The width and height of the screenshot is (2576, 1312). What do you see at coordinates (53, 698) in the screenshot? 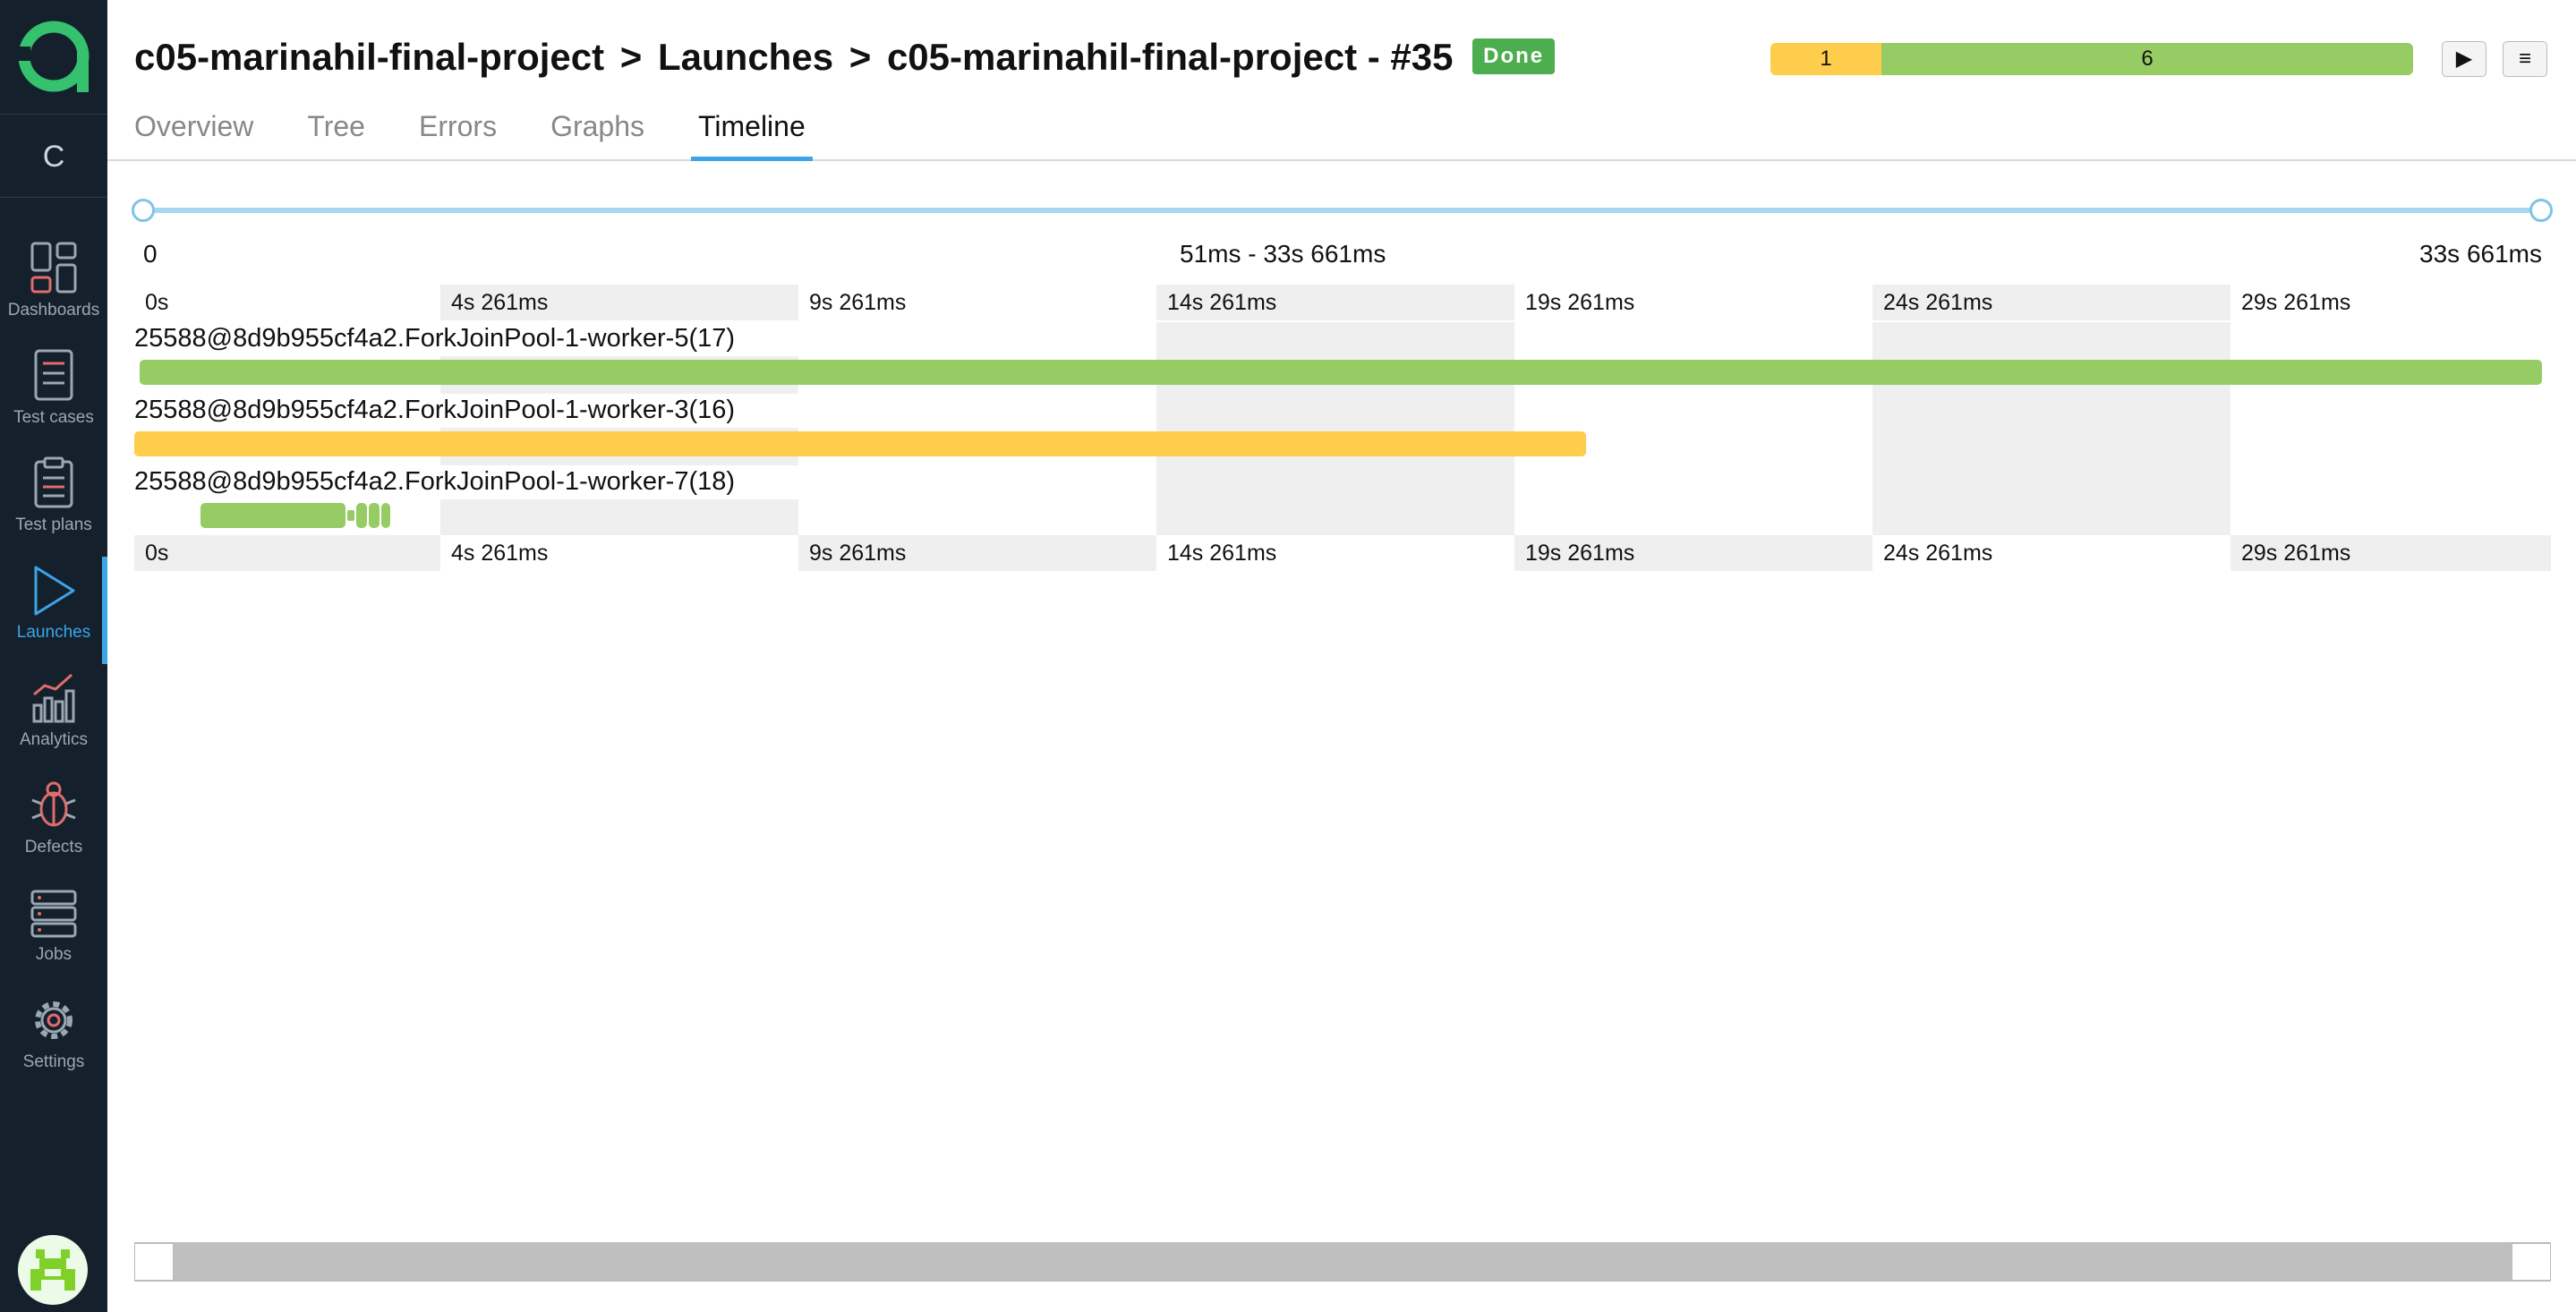
I see `analytics-icon` at bounding box center [53, 698].